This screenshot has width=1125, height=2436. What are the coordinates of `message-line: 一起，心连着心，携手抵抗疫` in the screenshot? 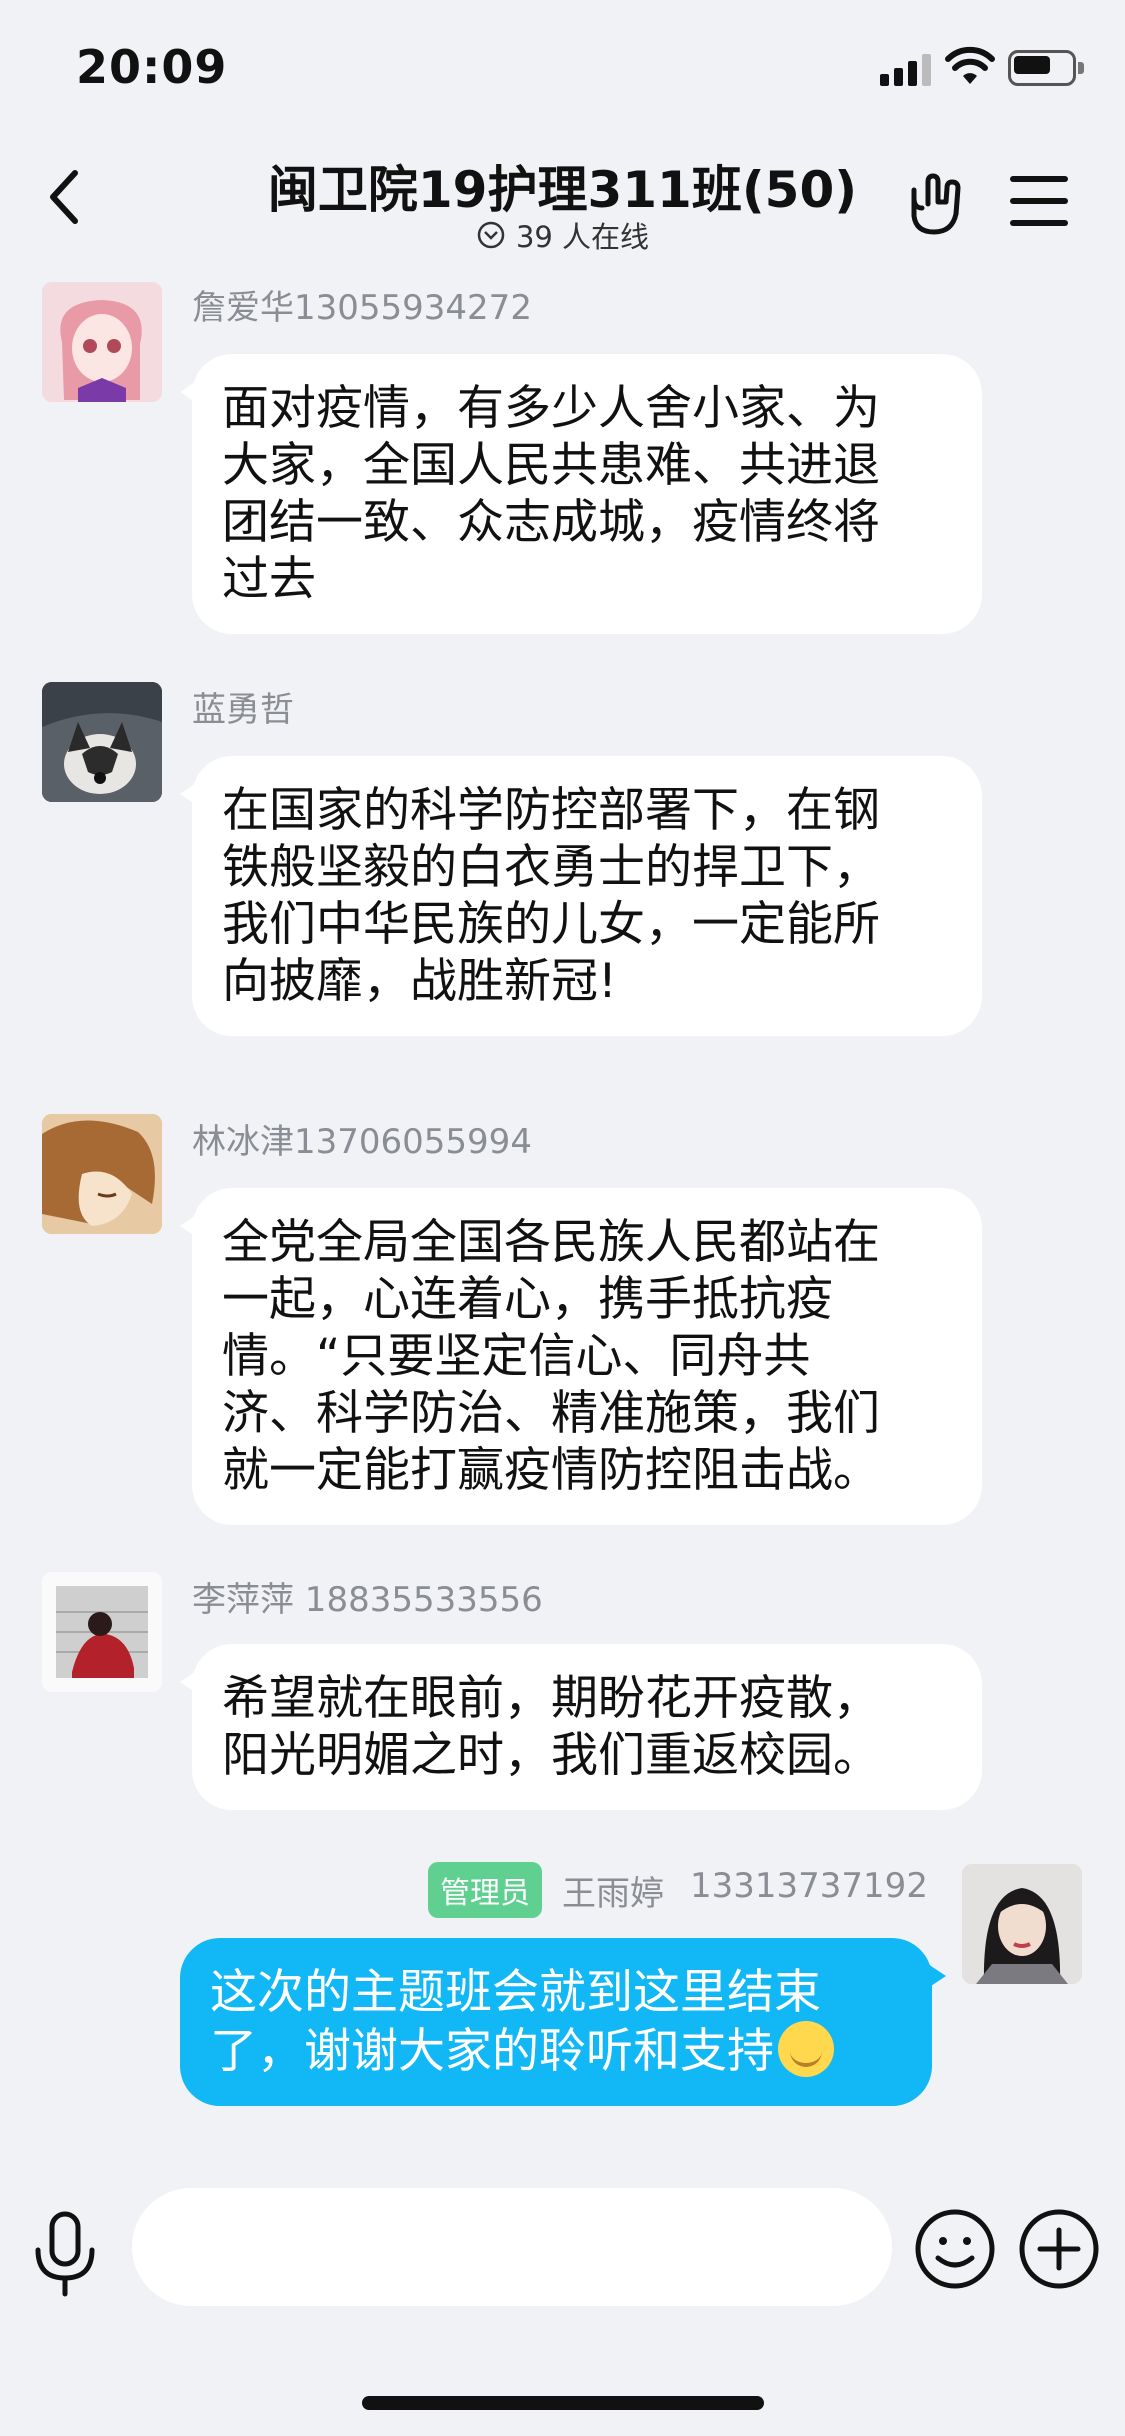 It's located at (527, 1299).